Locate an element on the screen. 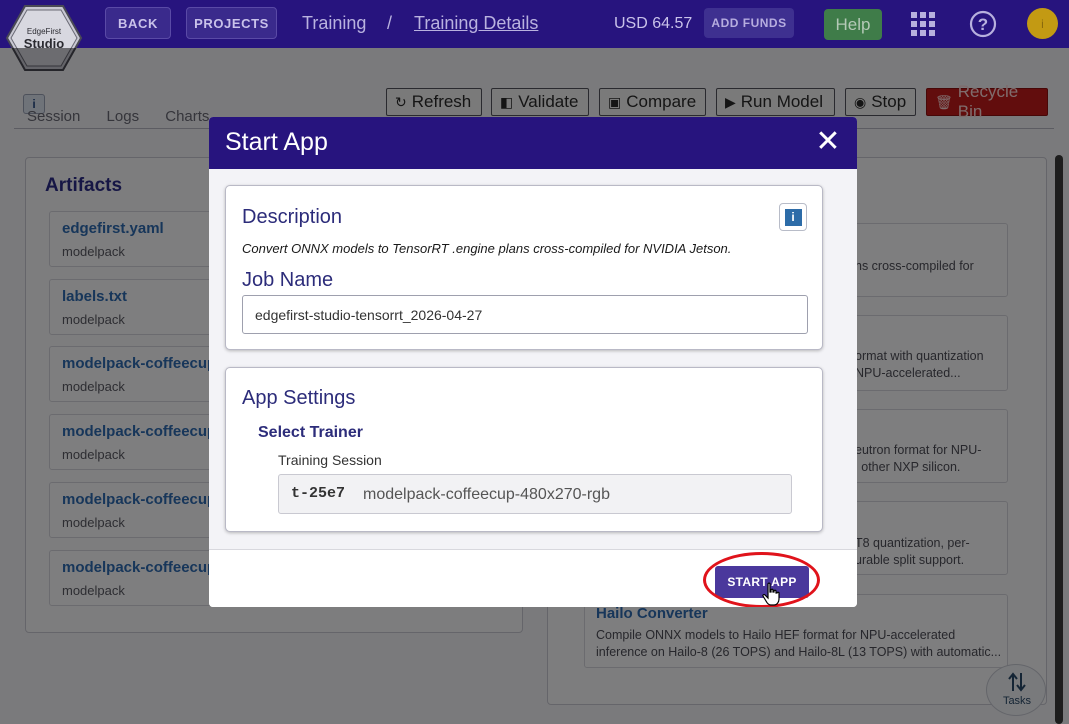  avatar: i is located at coordinates (1042, 23).